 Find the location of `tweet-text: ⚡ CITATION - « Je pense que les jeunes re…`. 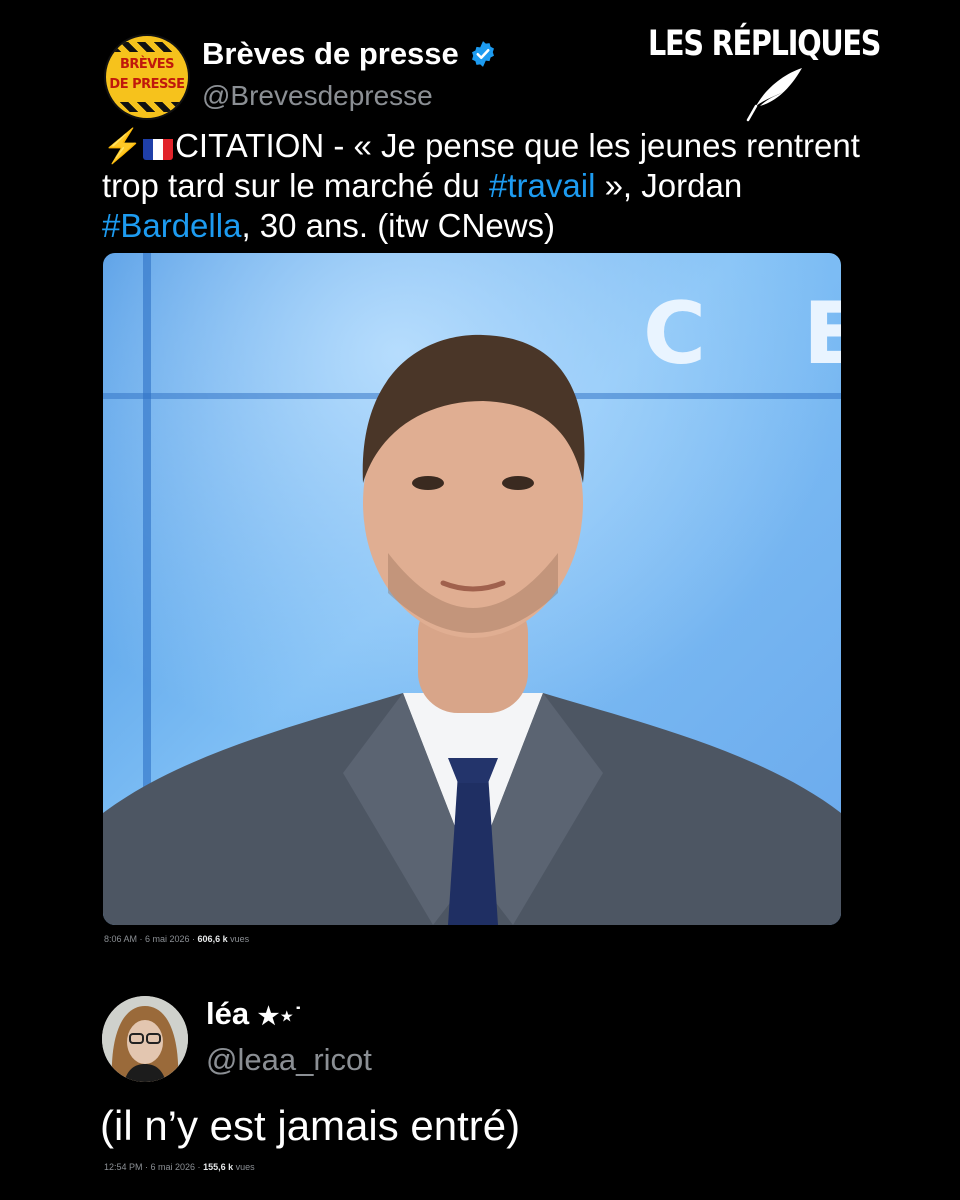

tweet-text: ⚡ CITATION - « Je pense que les jeunes re… is located at coordinates (492, 186).